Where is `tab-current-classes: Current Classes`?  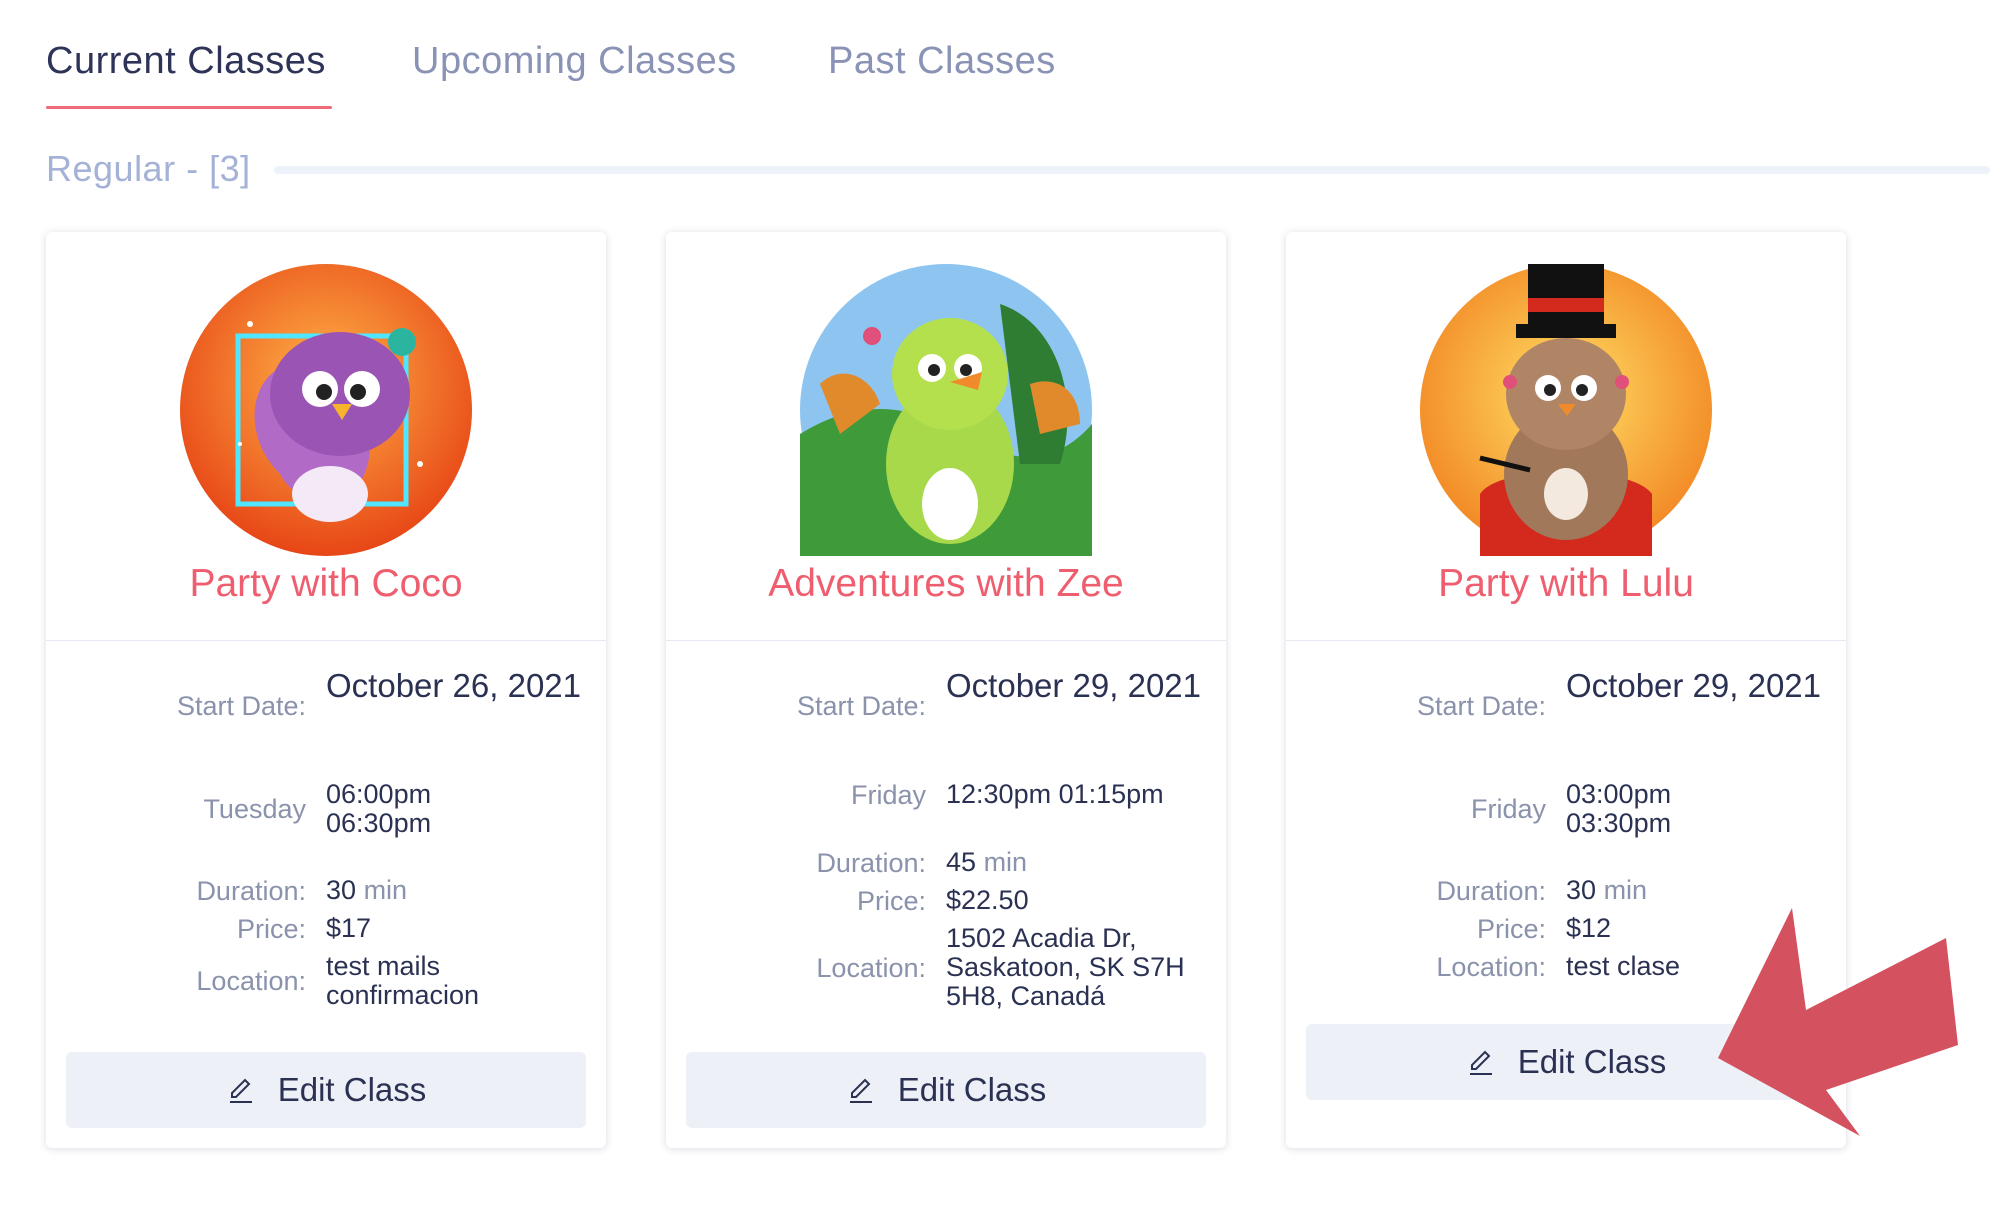 tab-current-classes: Current Classes is located at coordinates (186, 61).